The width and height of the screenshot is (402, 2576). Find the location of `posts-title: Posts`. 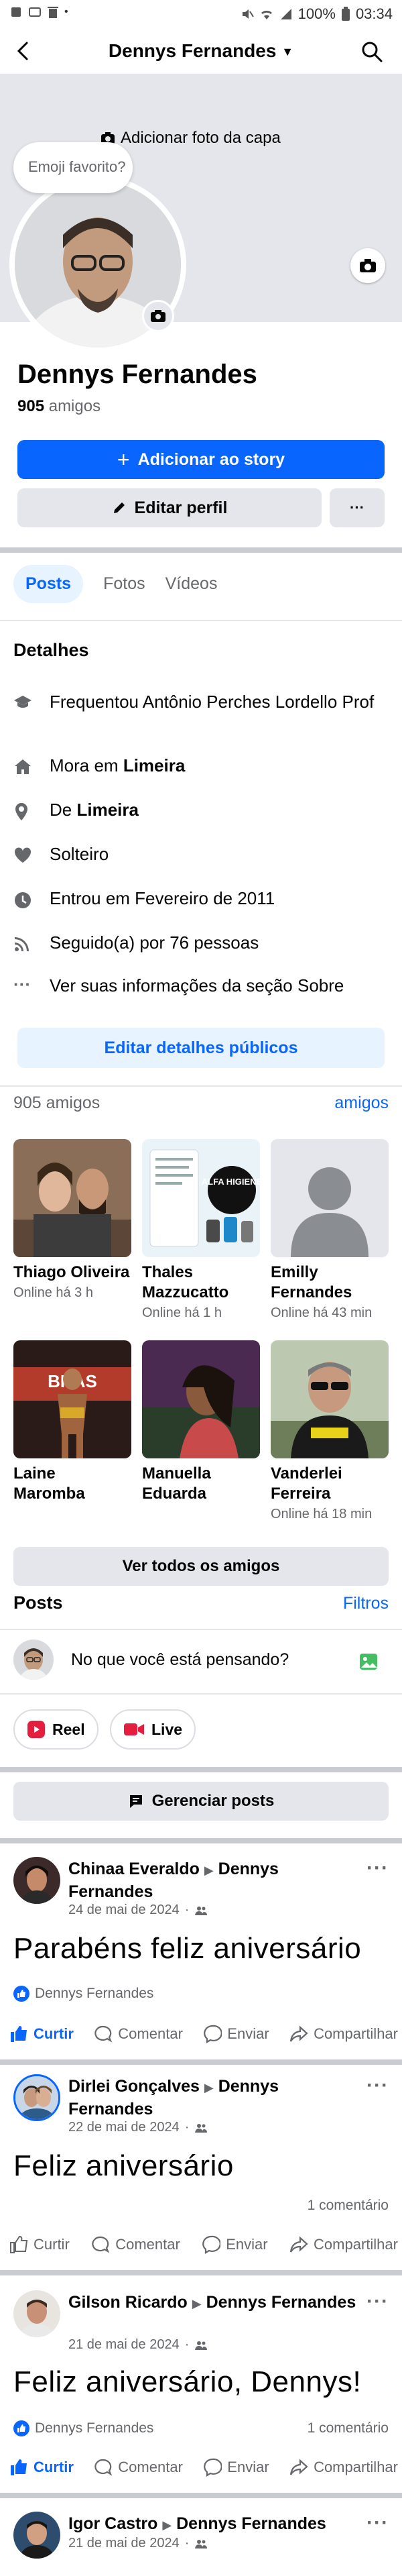

posts-title: Posts is located at coordinates (38, 1603).